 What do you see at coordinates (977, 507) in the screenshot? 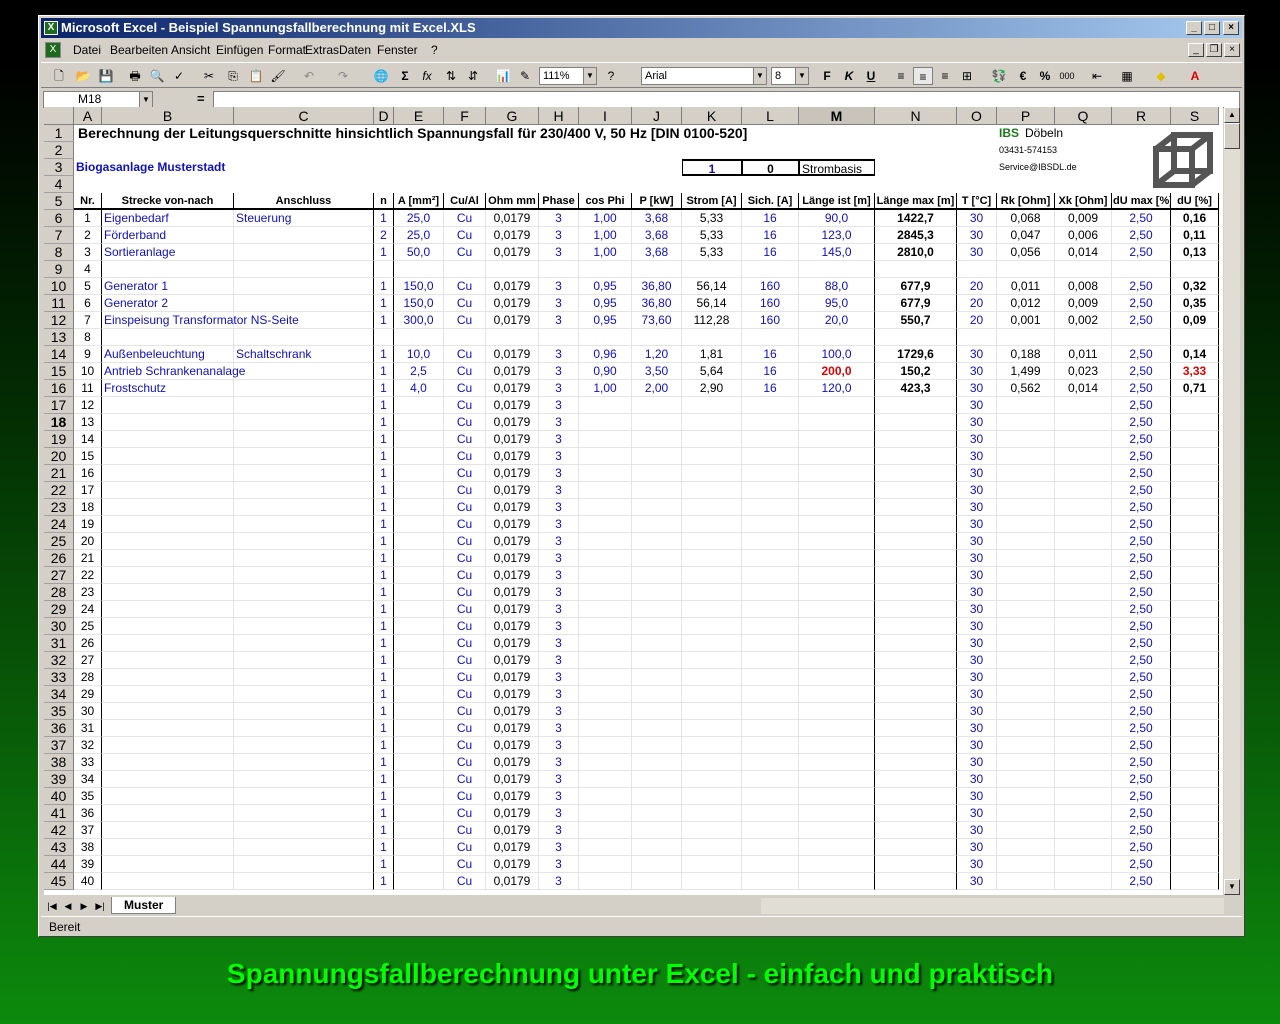
I see `cell-O23: 30` at bounding box center [977, 507].